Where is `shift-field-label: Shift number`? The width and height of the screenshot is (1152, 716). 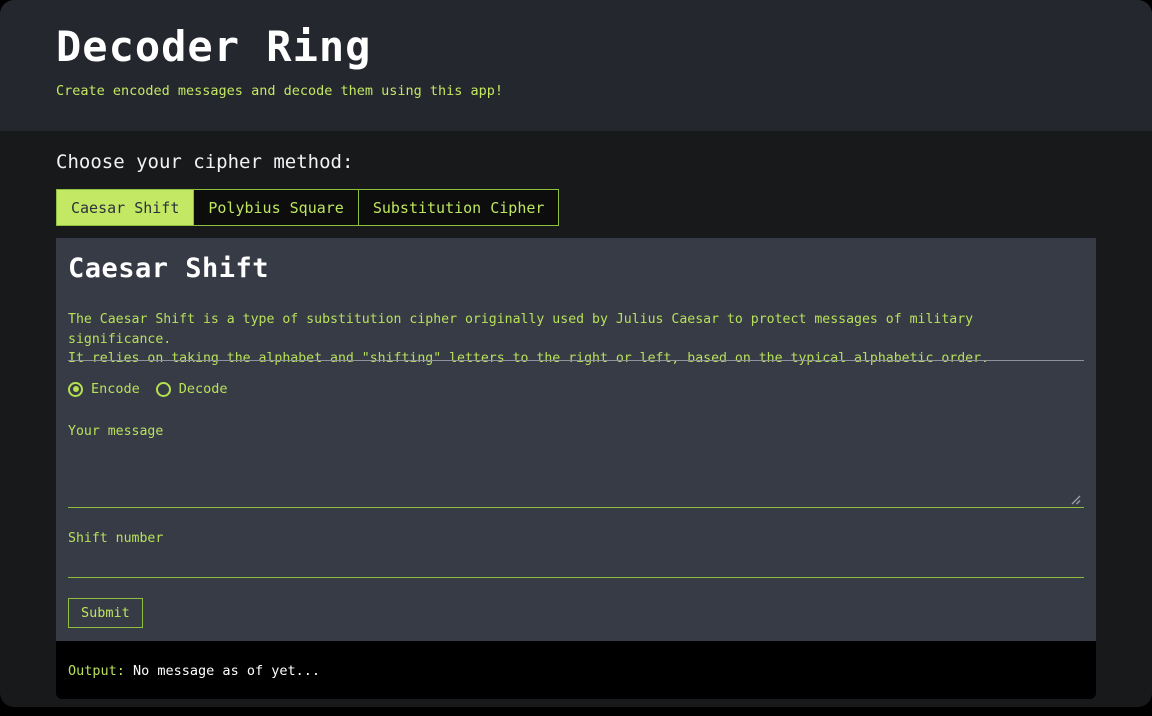
shift-field-label: Shift number is located at coordinates (116, 538).